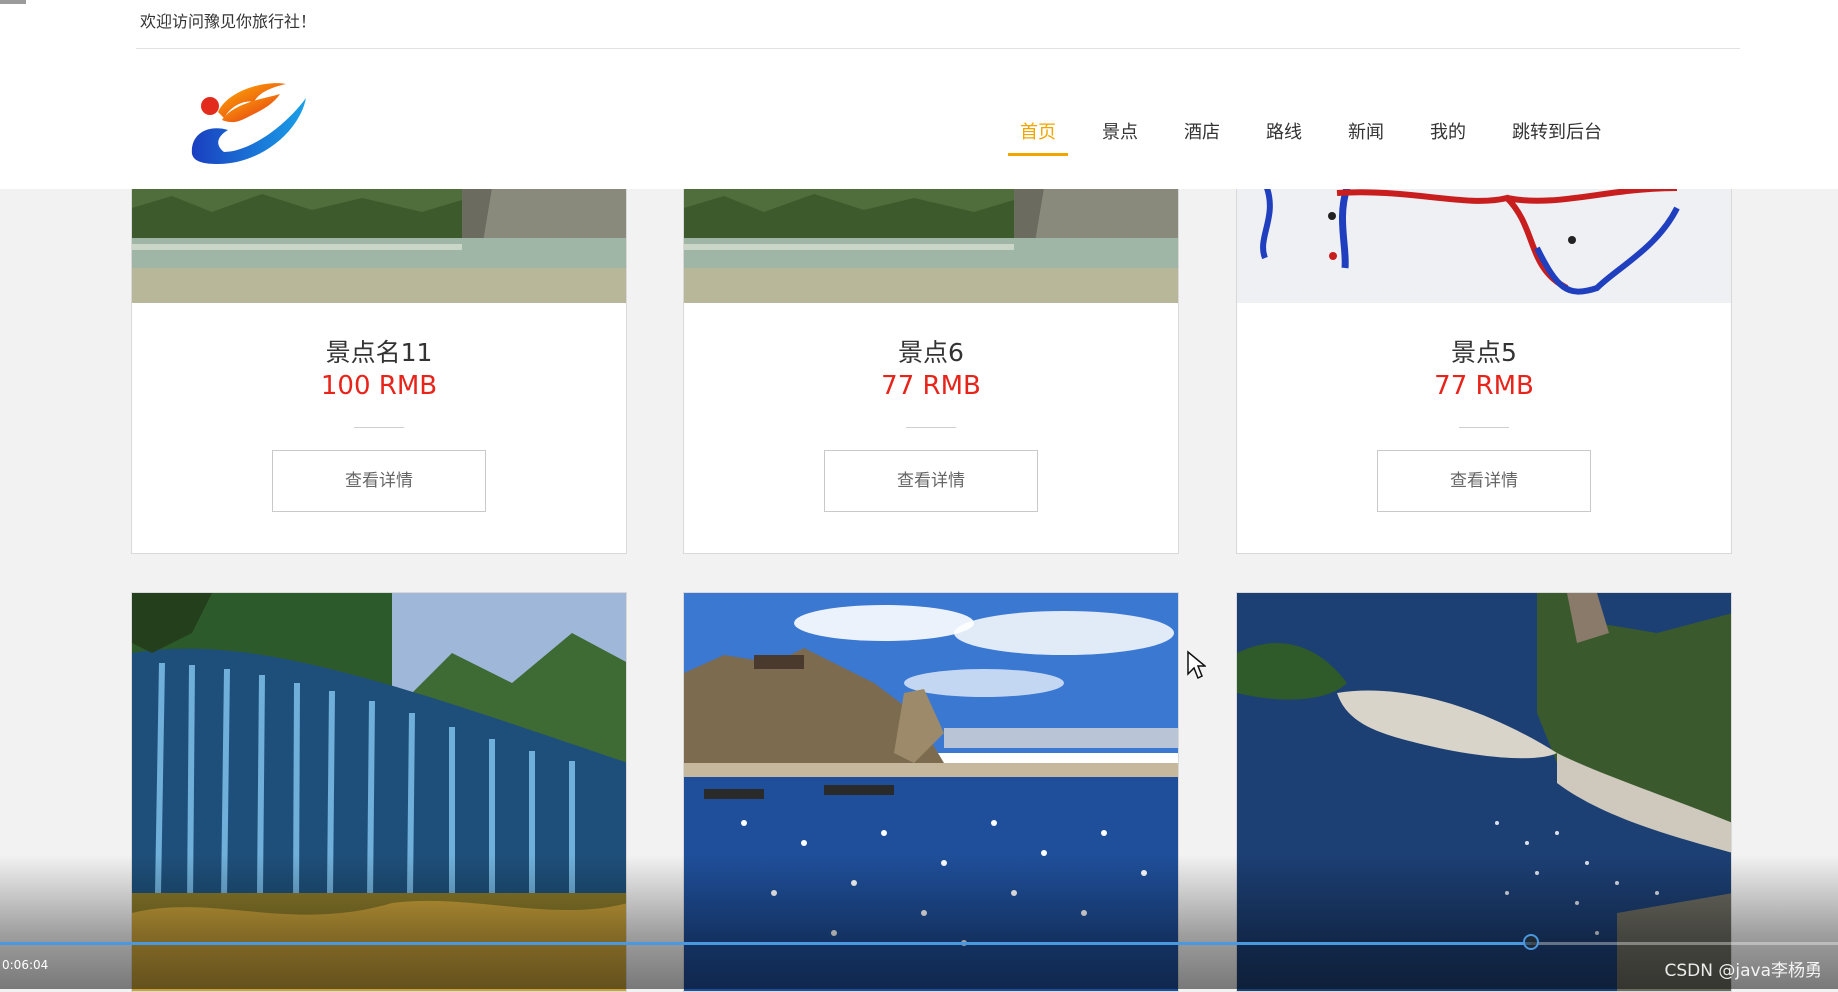  I want to click on attraction-title: 景点6, so click(931, 352).